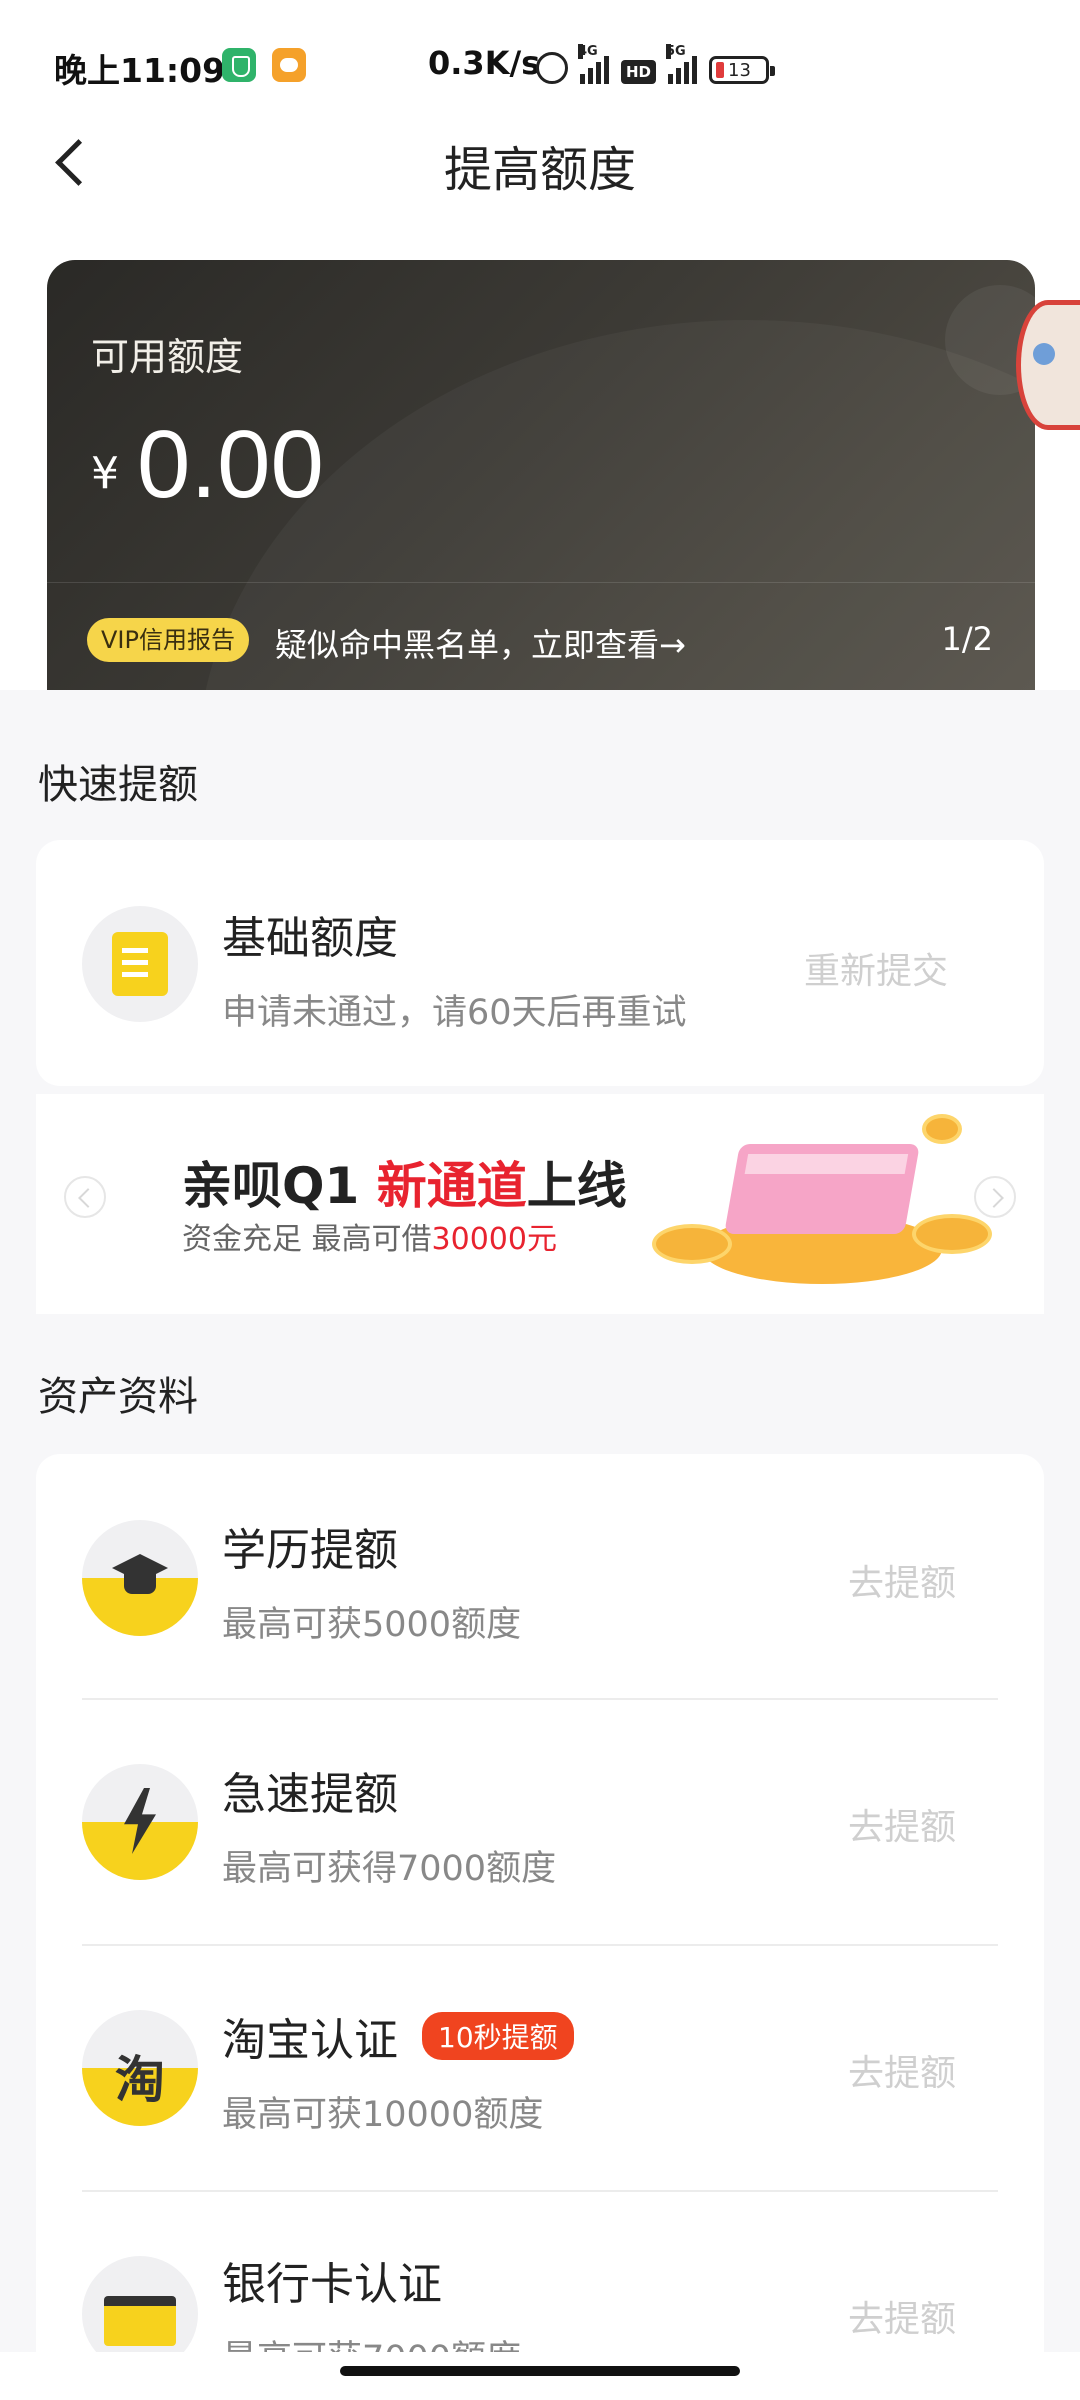 This screenshot has width=1080, height=2400. I want to click on document-icon, so click(140, 964).